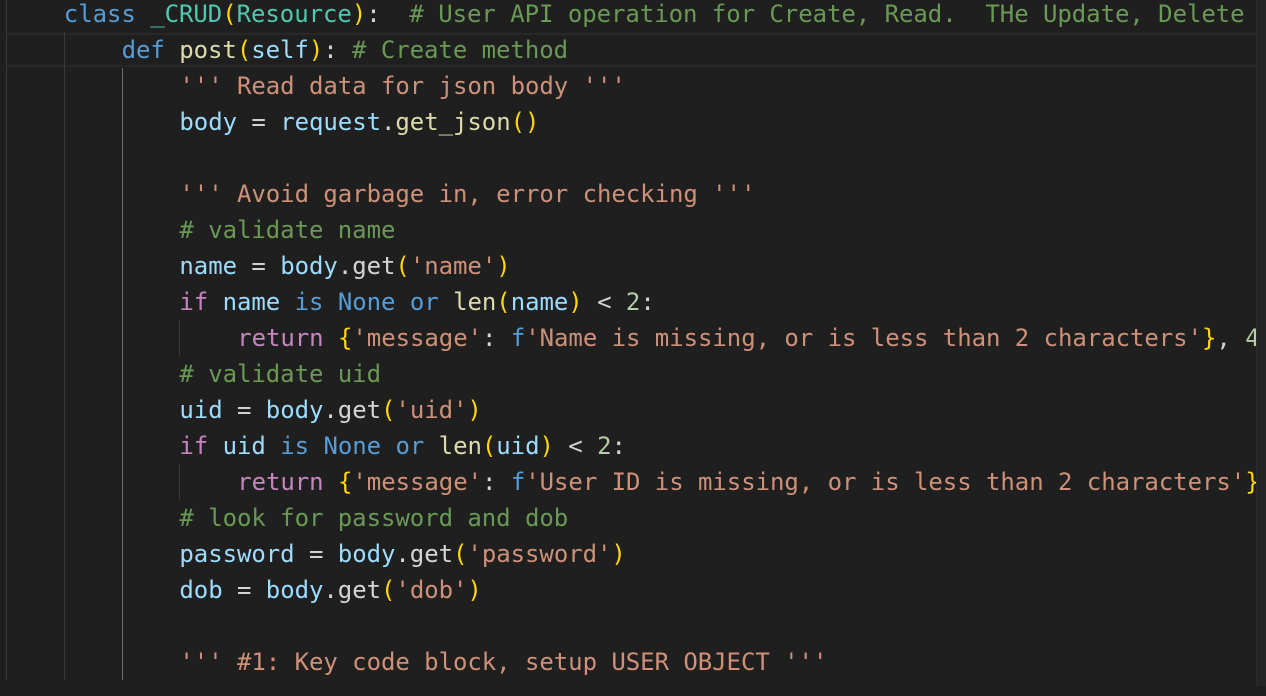 This screenshot has width=1266, height=696. I want to click on code-line: def post(self): # Create method, so click(628, 50).